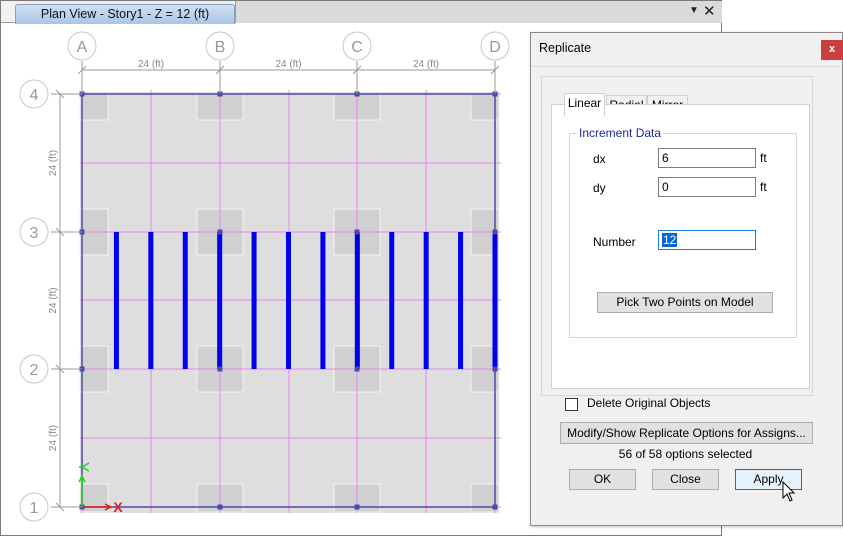 This screenshot has height=536, width=843. What do you see at coordinates (694, 10) in the screenshot?
I see `triangle-down-icon: ▼` at bounding box center [694, 10].